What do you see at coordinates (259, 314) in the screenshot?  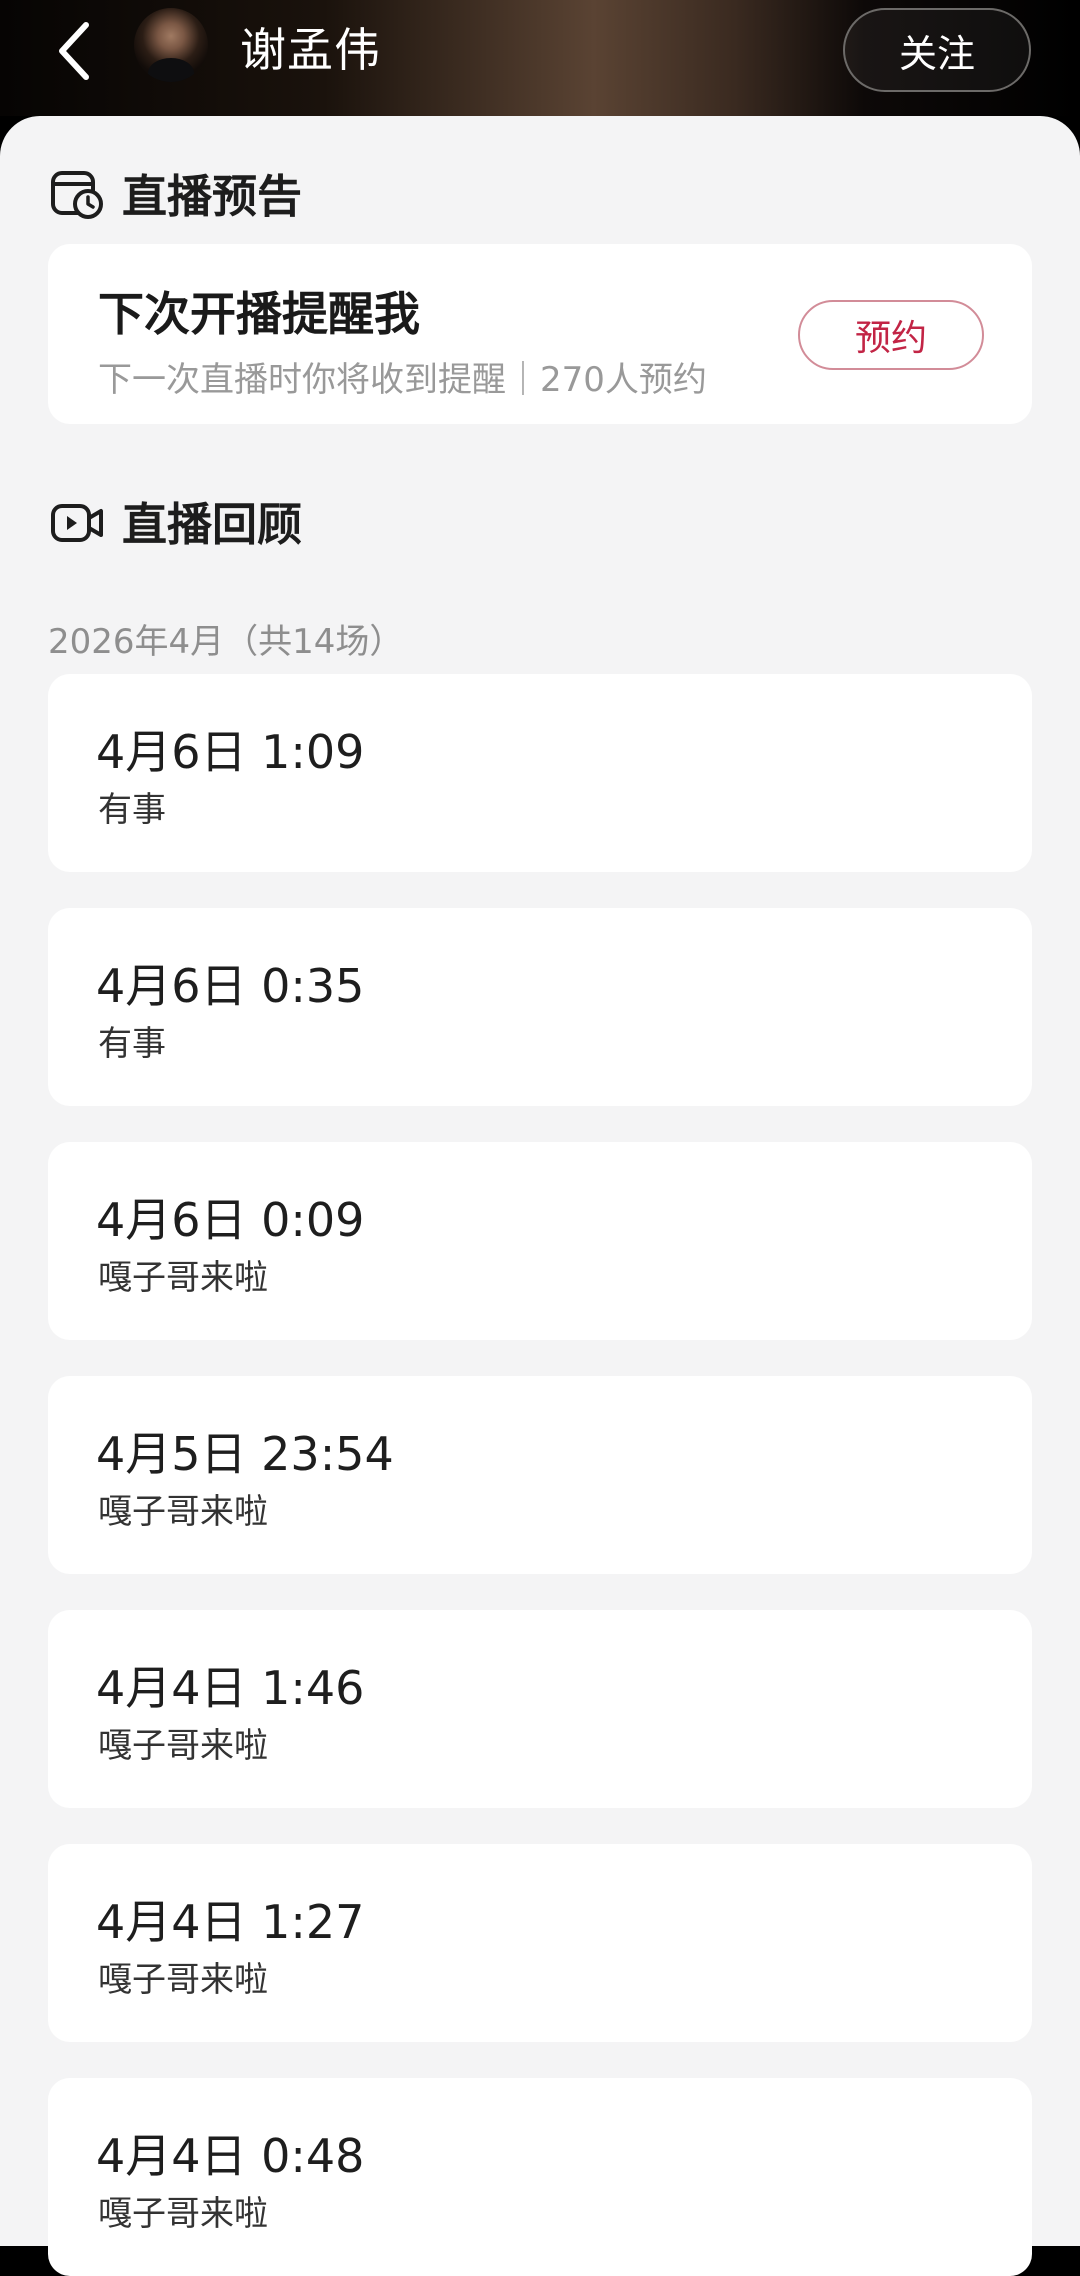 I see `reminder-title: 下次开播提醒我` at bounding box center [259, 314].